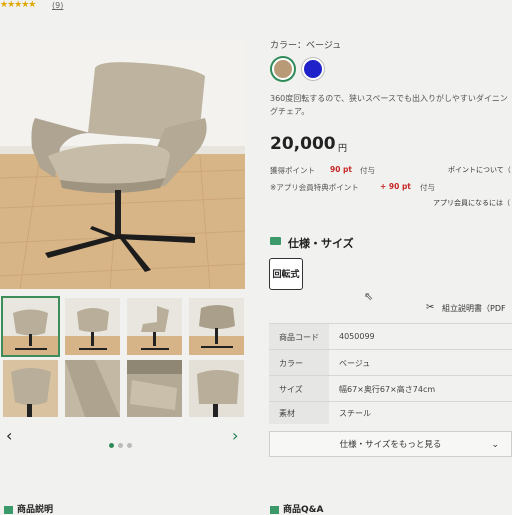  I want to click on gallery-next-button: ›, so click(235, 435).